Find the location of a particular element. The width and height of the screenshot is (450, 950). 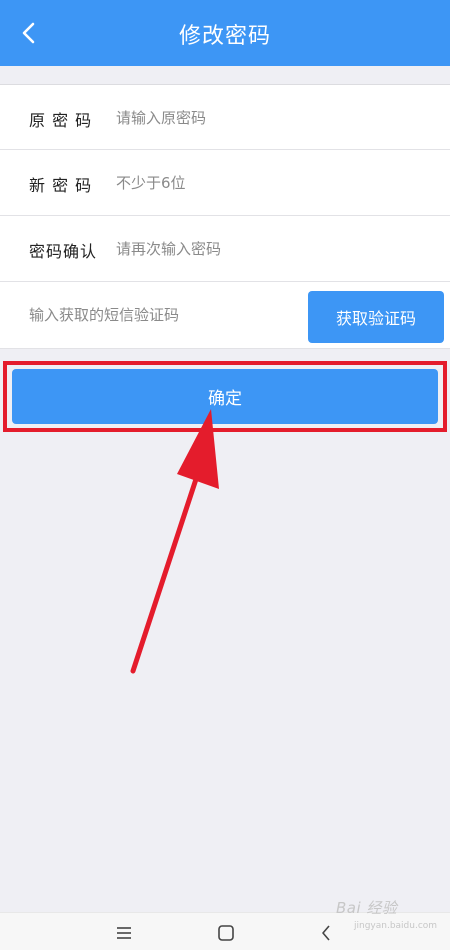

confirm-button: 确定 is located at coordinates (225, 396).